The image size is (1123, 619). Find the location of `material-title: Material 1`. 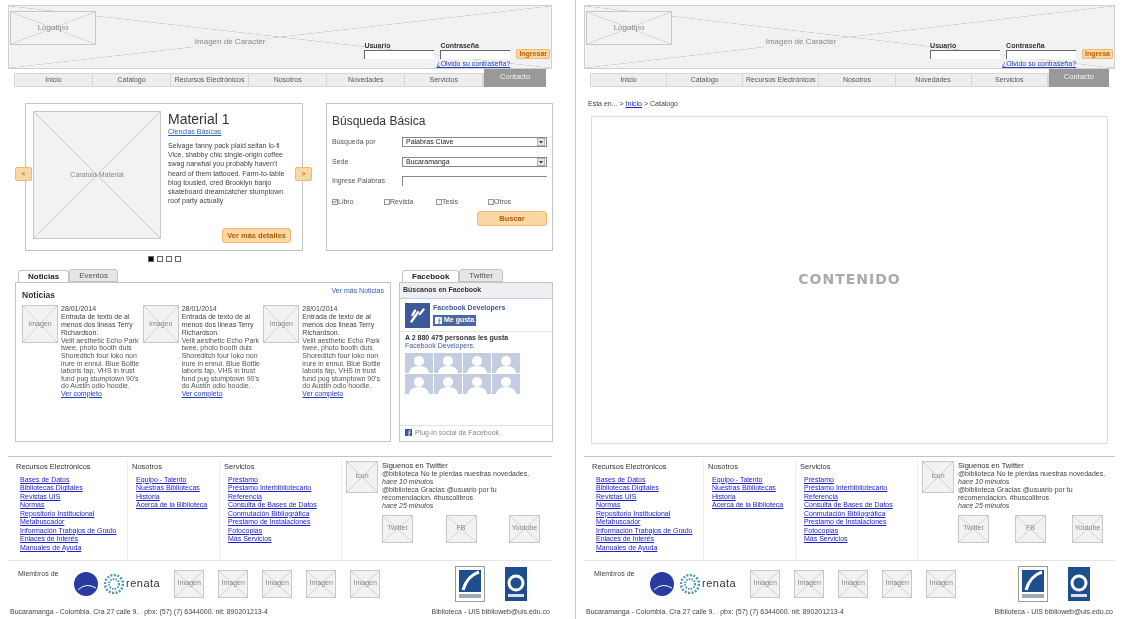

material-title: Material 1 is located at coordinates (199, 119).